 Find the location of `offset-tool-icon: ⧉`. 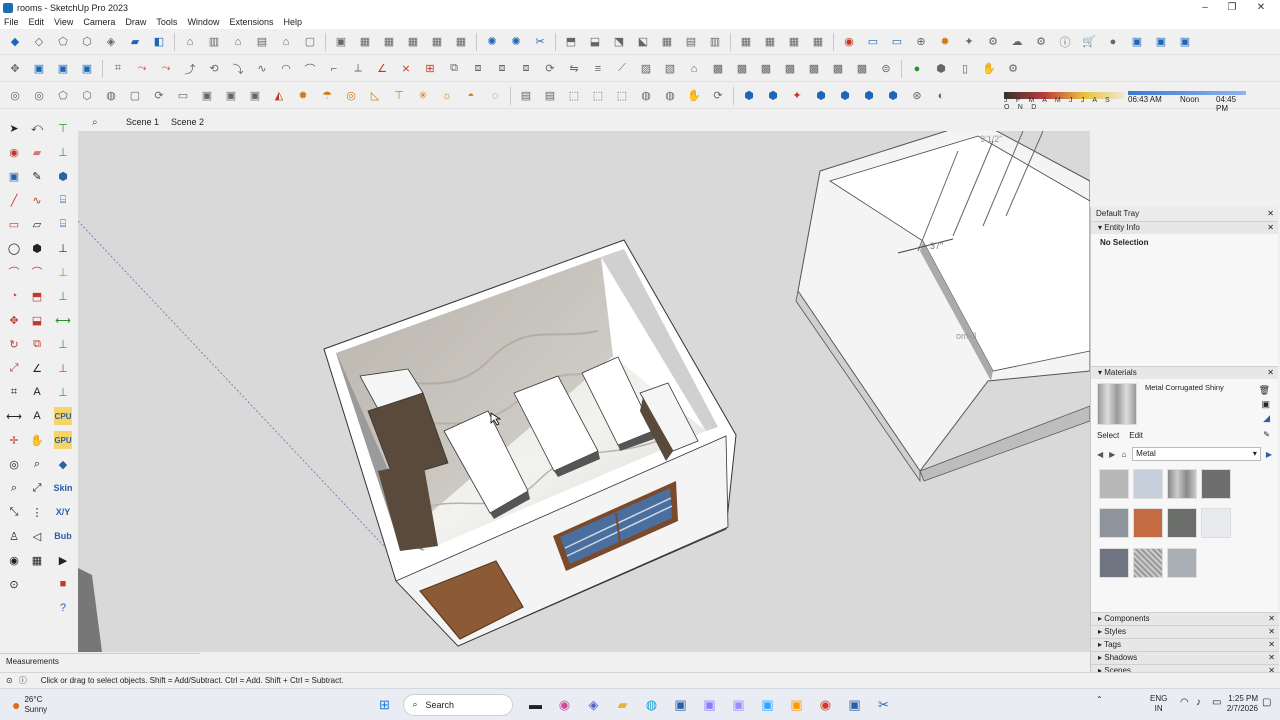

offset-tool-icon: ⧉ is located at coordinates (37, 344).